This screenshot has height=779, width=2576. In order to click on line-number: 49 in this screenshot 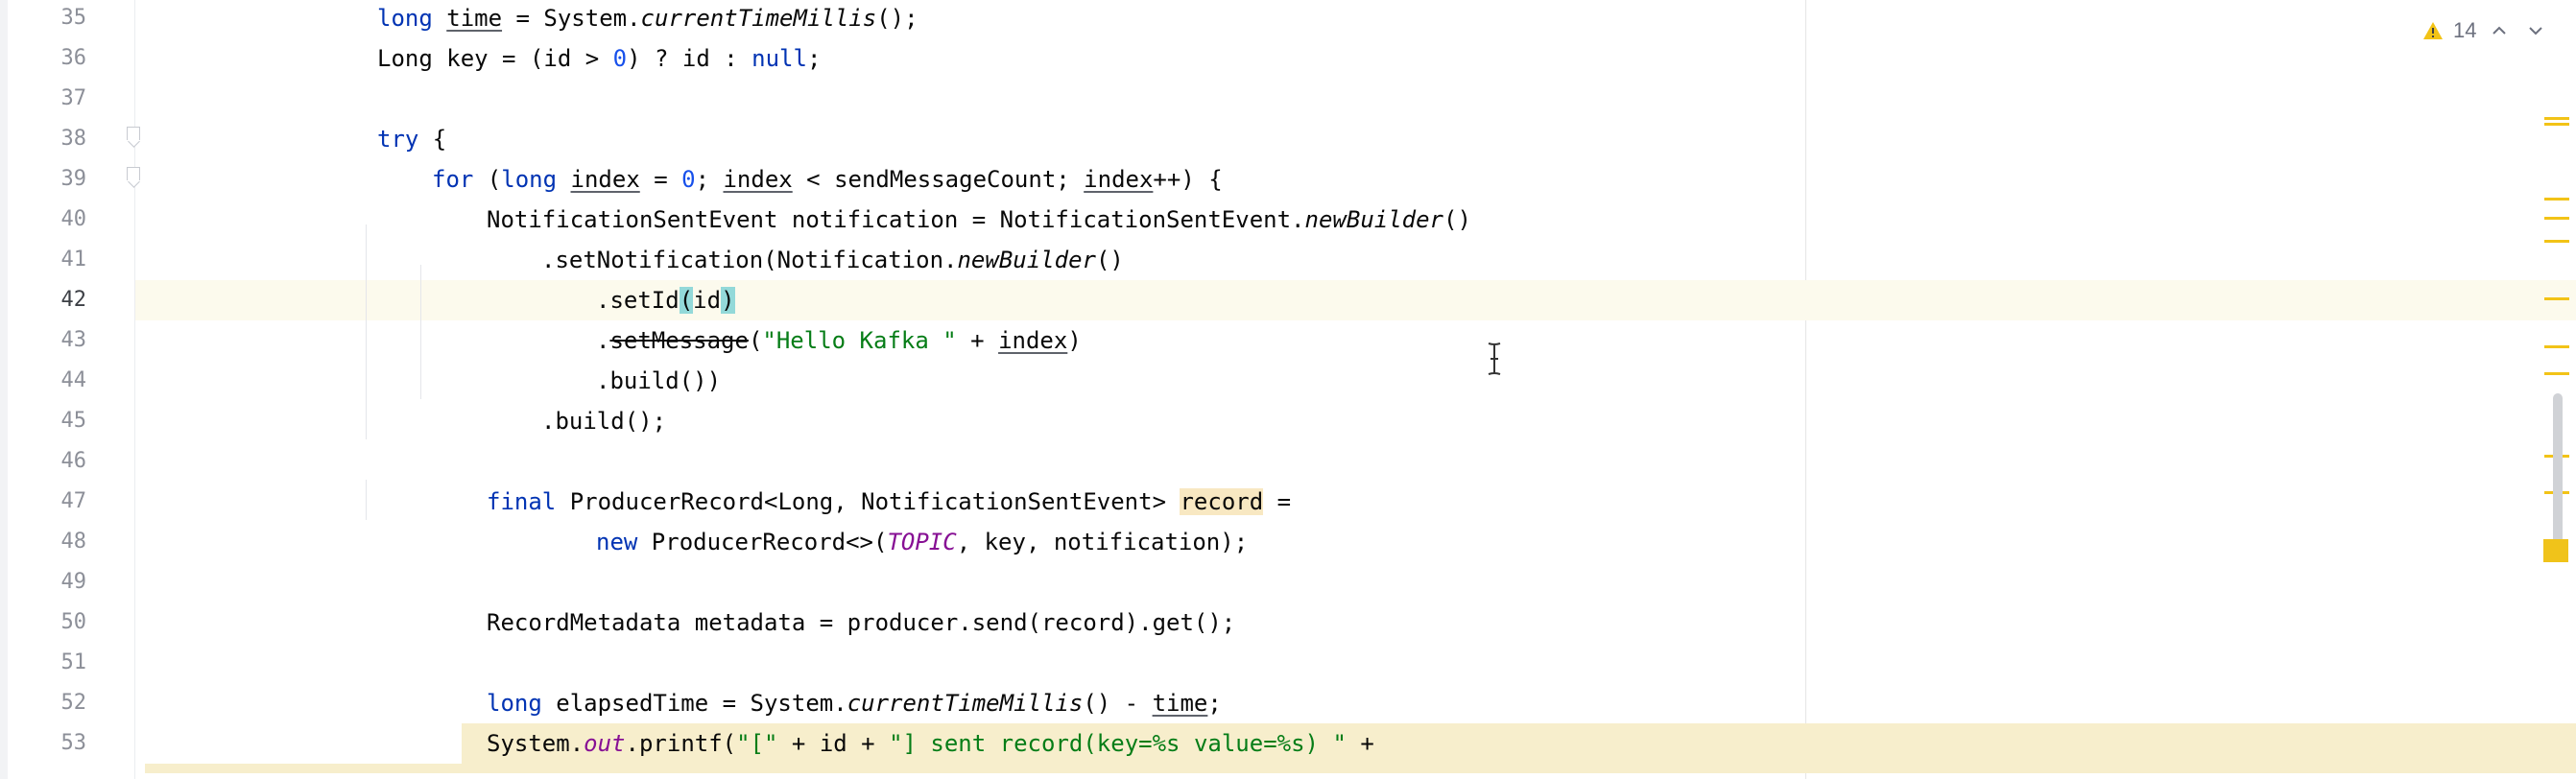, I will do `click(73, 582)`.